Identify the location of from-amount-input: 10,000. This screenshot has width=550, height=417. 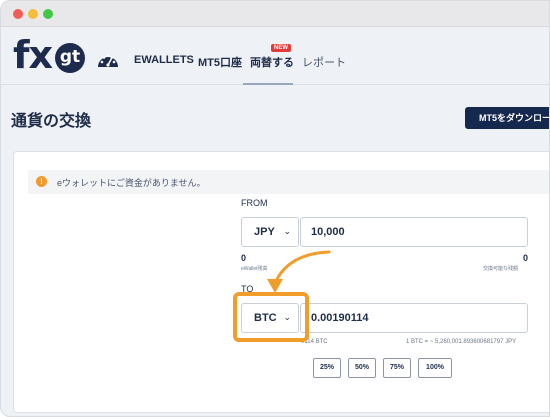
(414, 232).